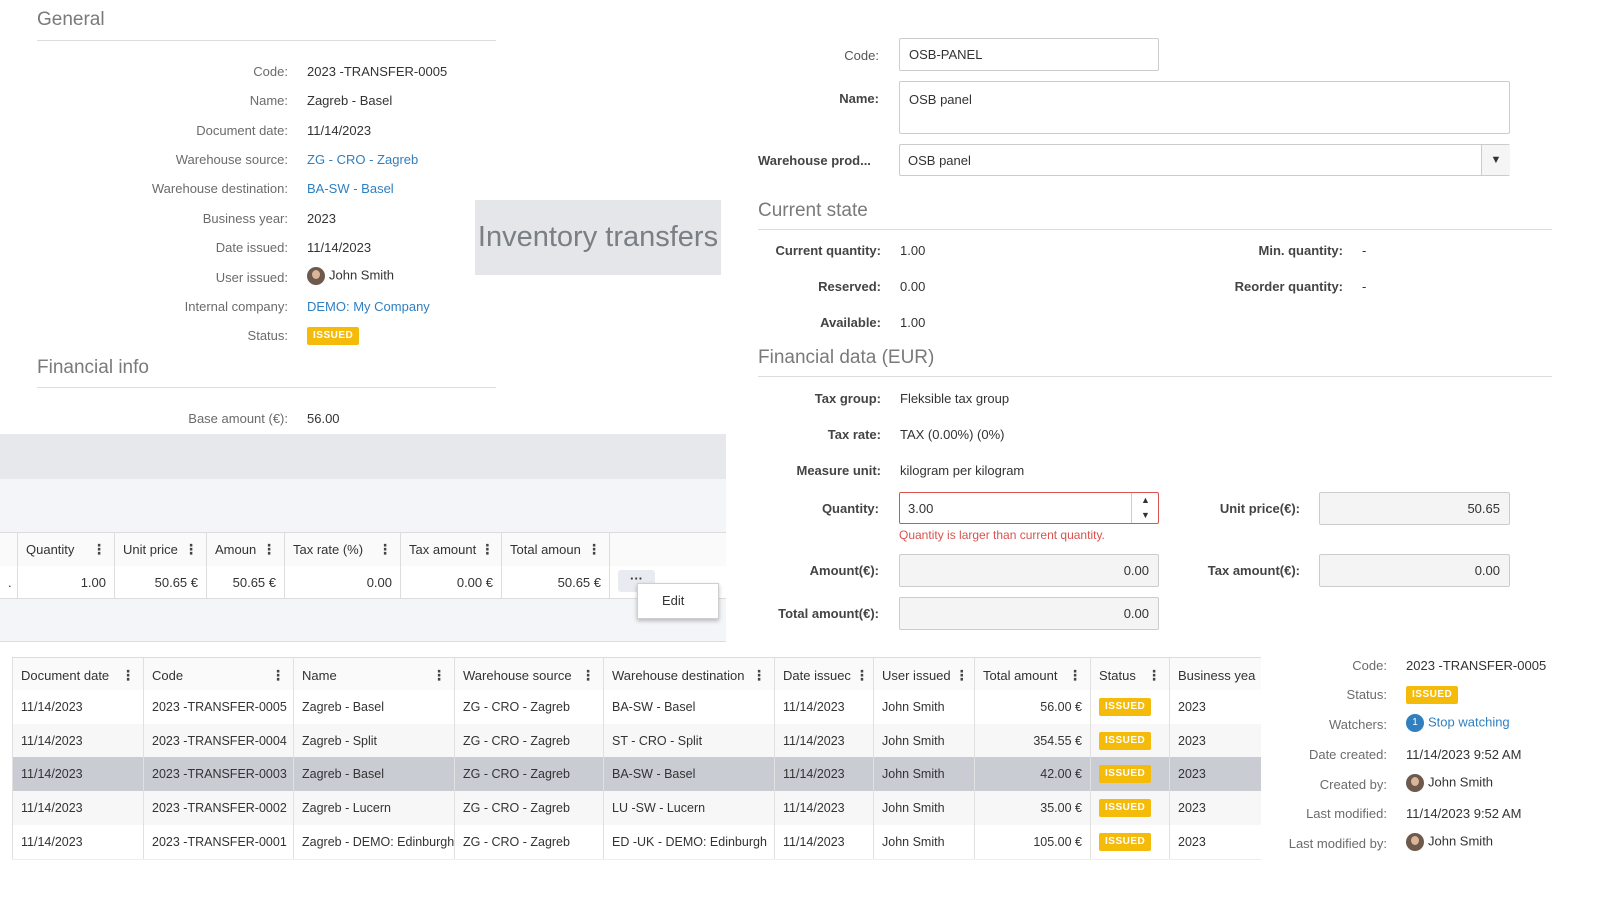 The height and width of the screenshot is (900, 1600). I want to click on item-code-label: Code:, so click(861, 55).